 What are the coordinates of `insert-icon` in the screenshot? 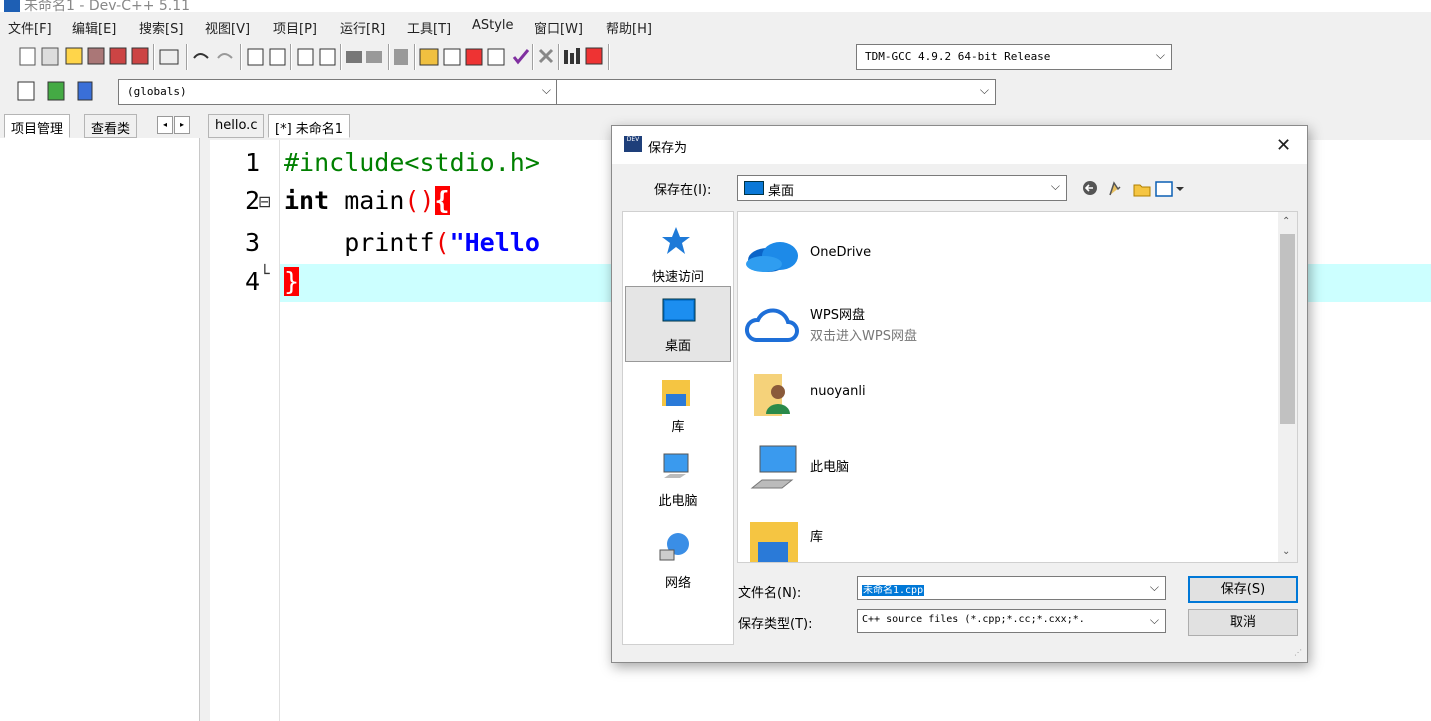 It's located at (26, 91).